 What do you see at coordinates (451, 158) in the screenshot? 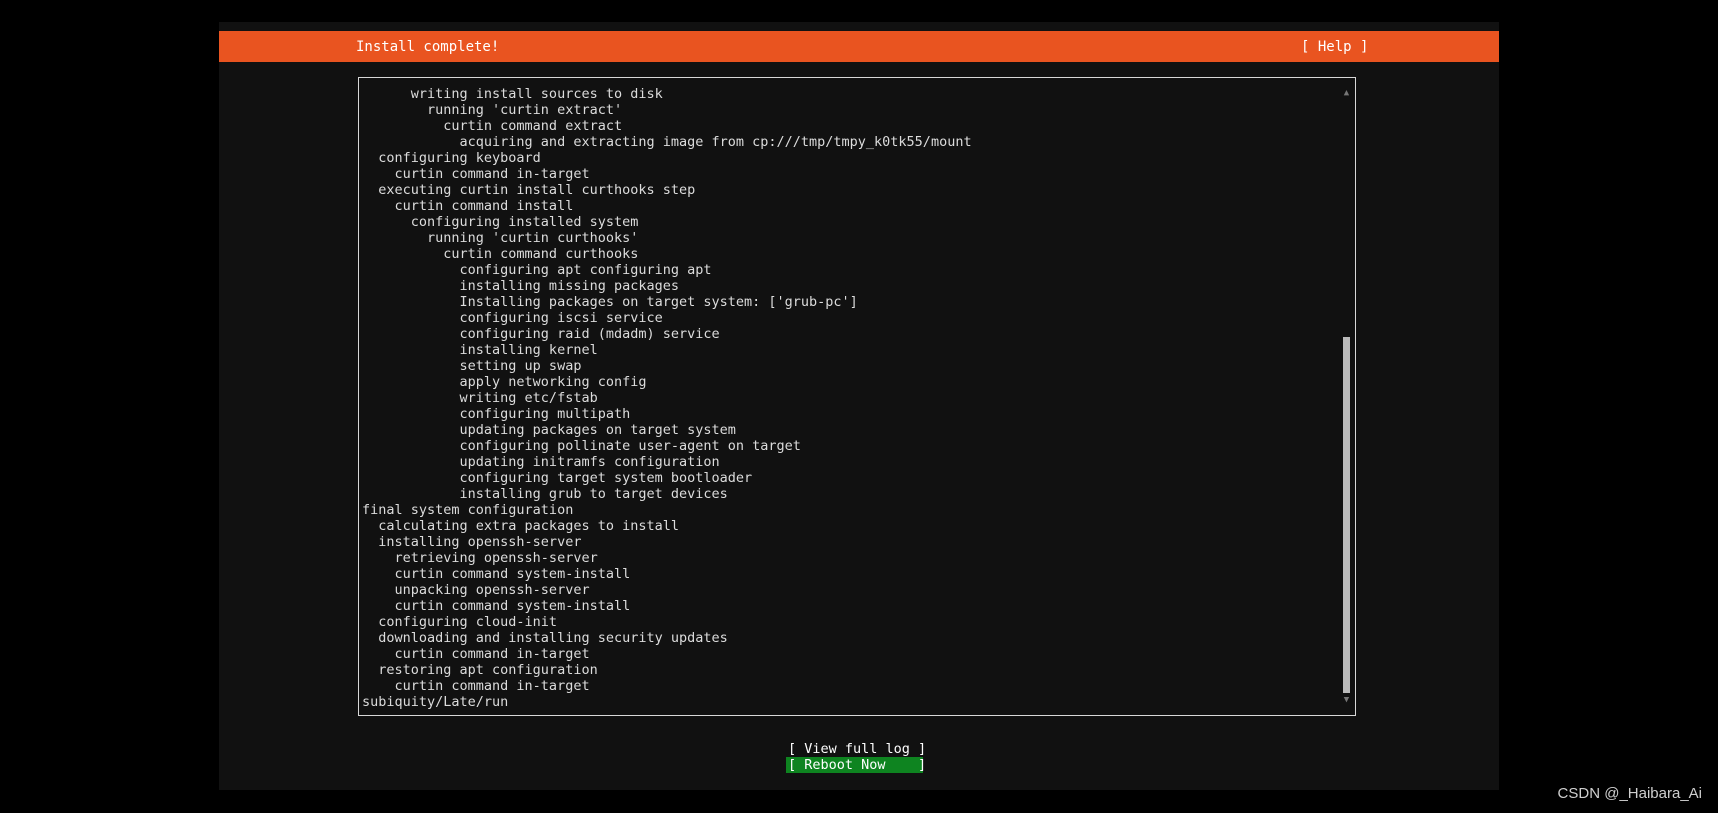
I see `log-line: configuring keyboard` at bounding box center [451, 158].